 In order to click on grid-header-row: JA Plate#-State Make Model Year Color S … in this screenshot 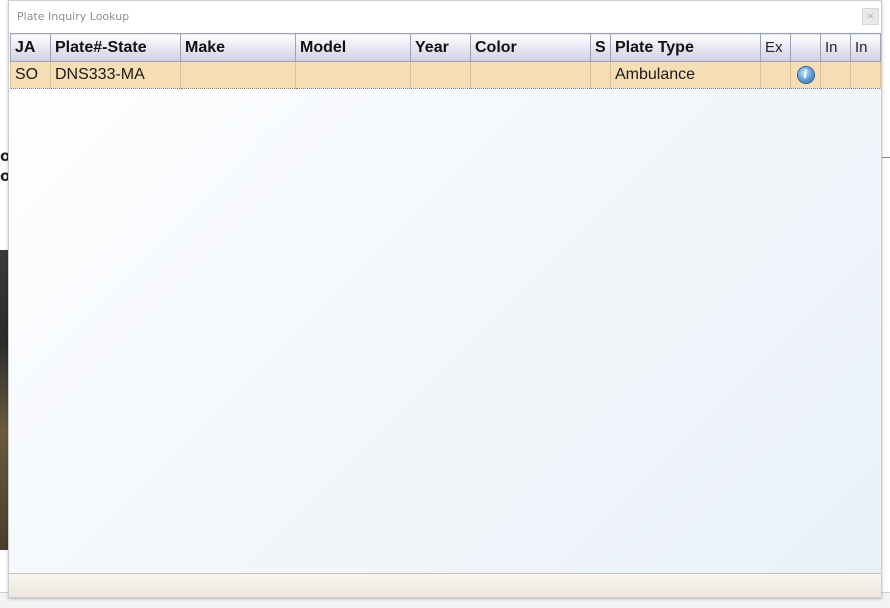, I will do `click(445, 47)`.